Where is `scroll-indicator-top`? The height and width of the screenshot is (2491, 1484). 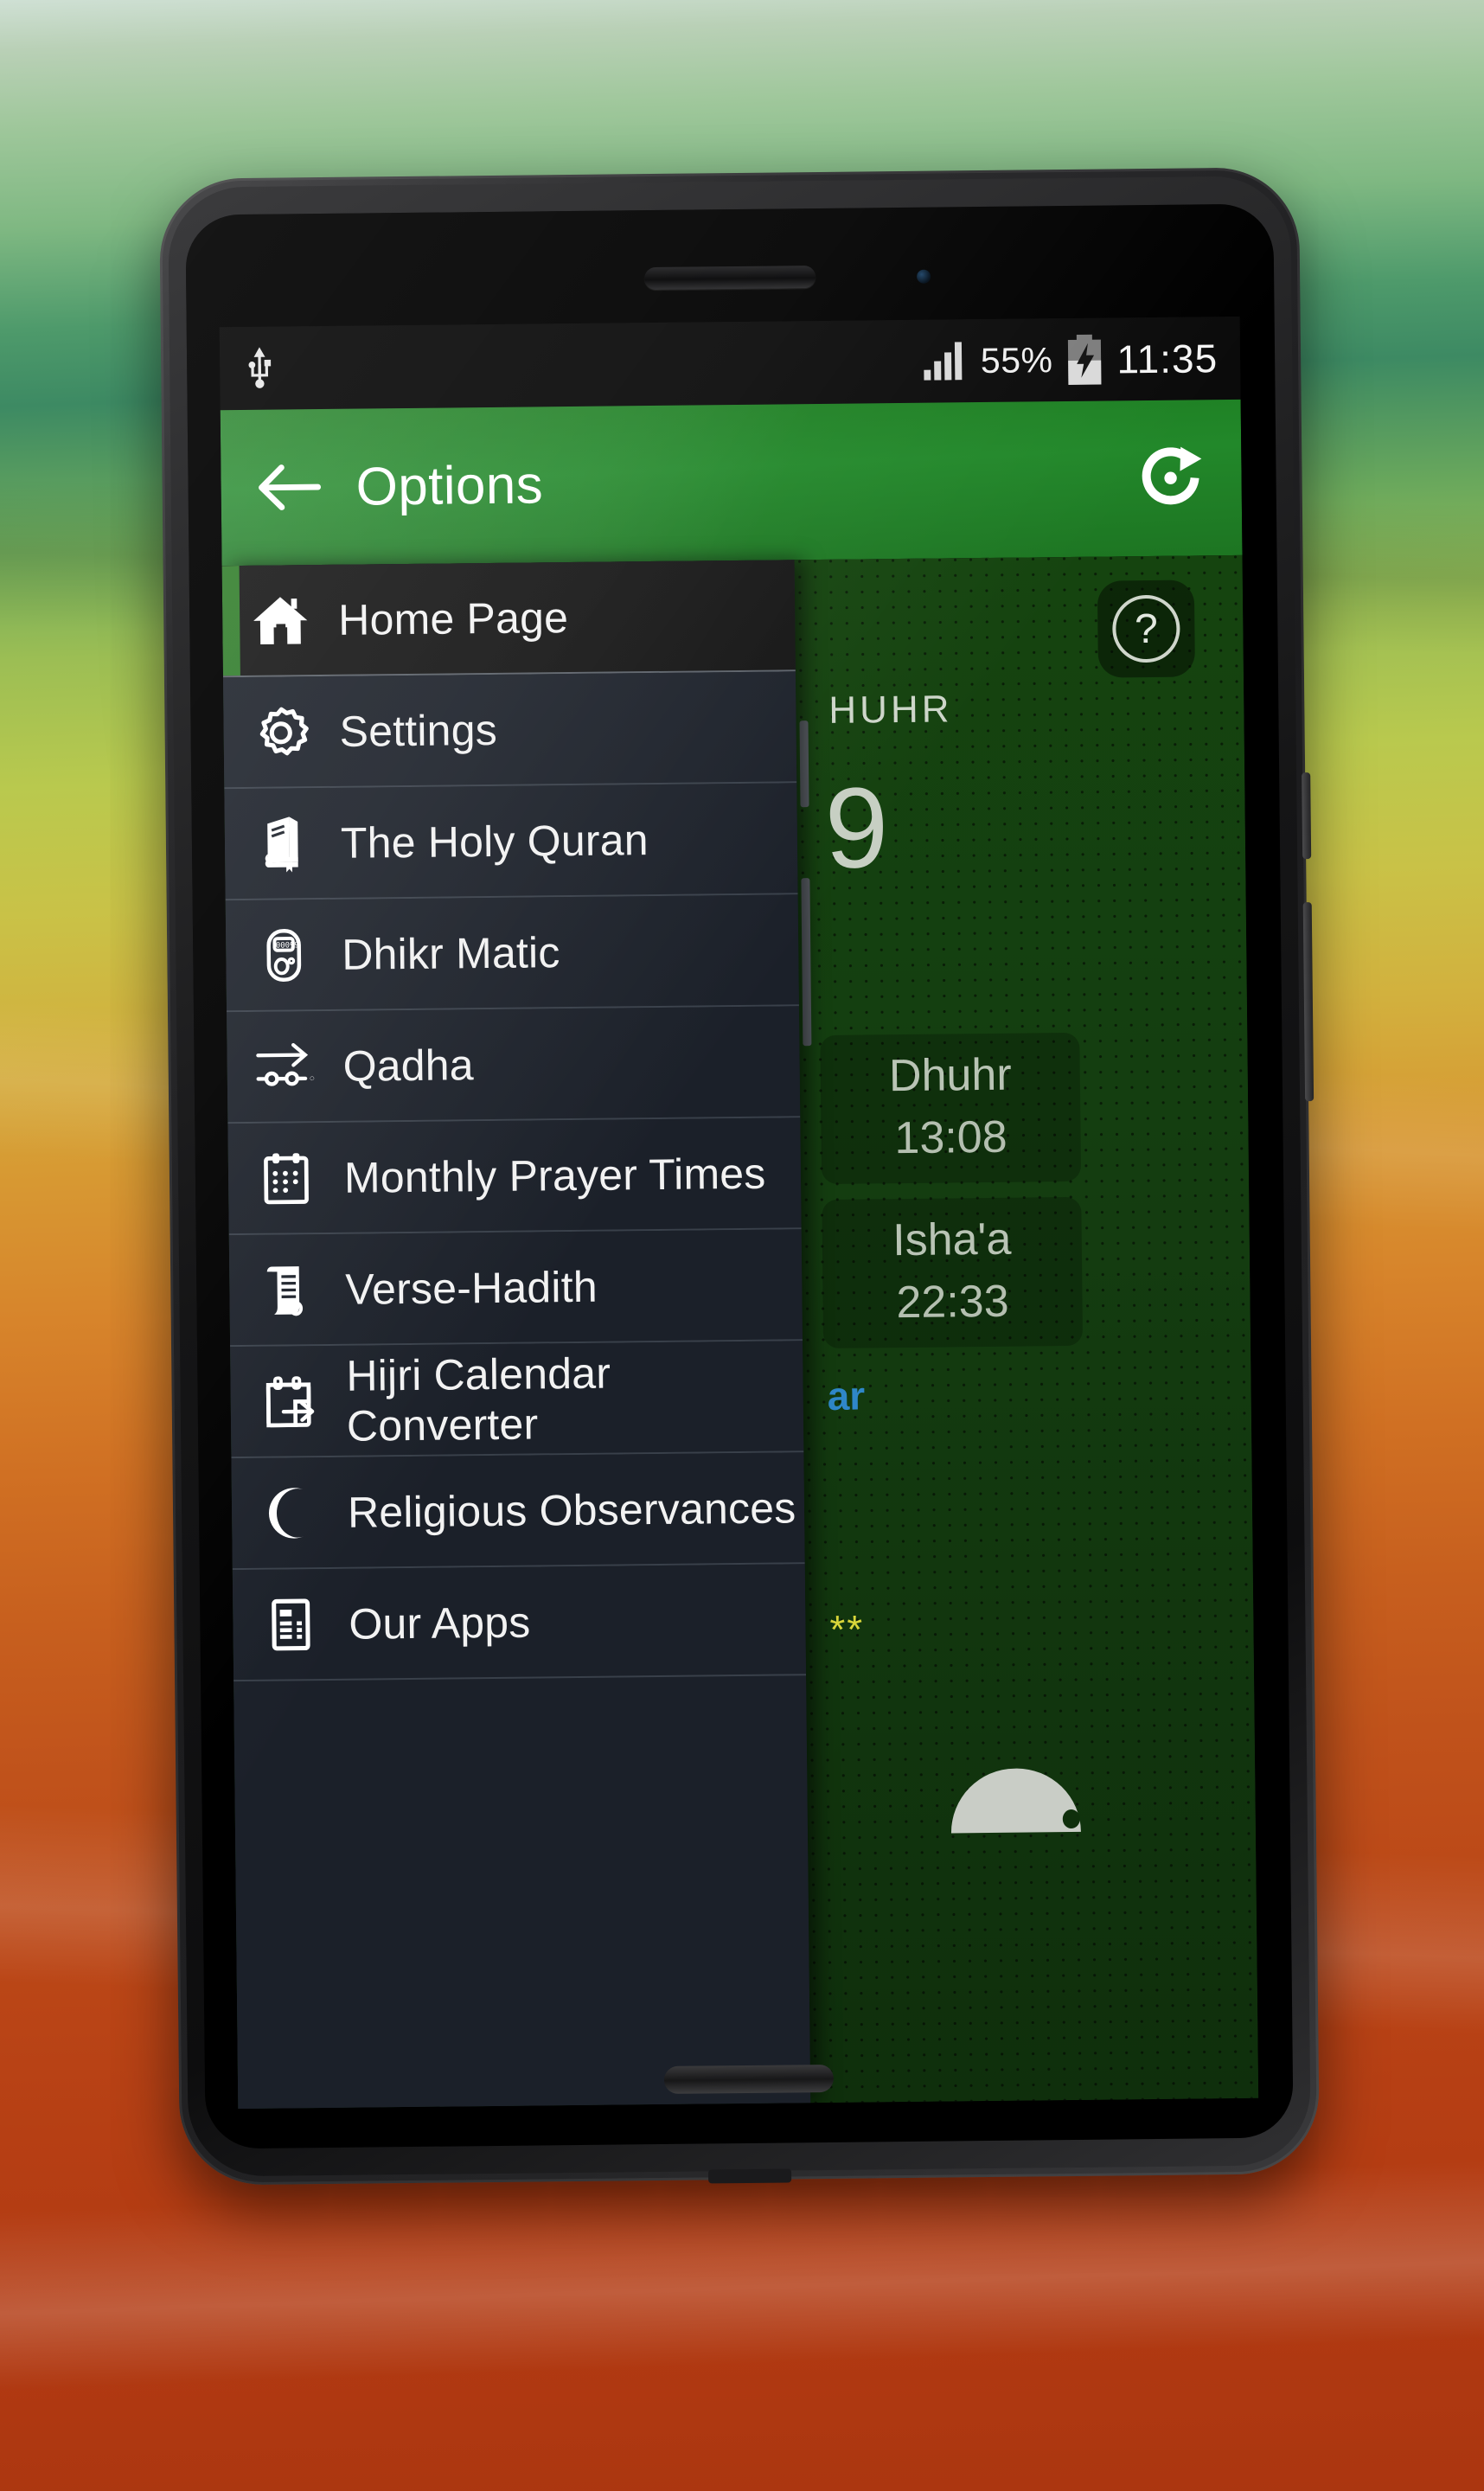 scroll-indicator-top is located at coordinates (804, 764).